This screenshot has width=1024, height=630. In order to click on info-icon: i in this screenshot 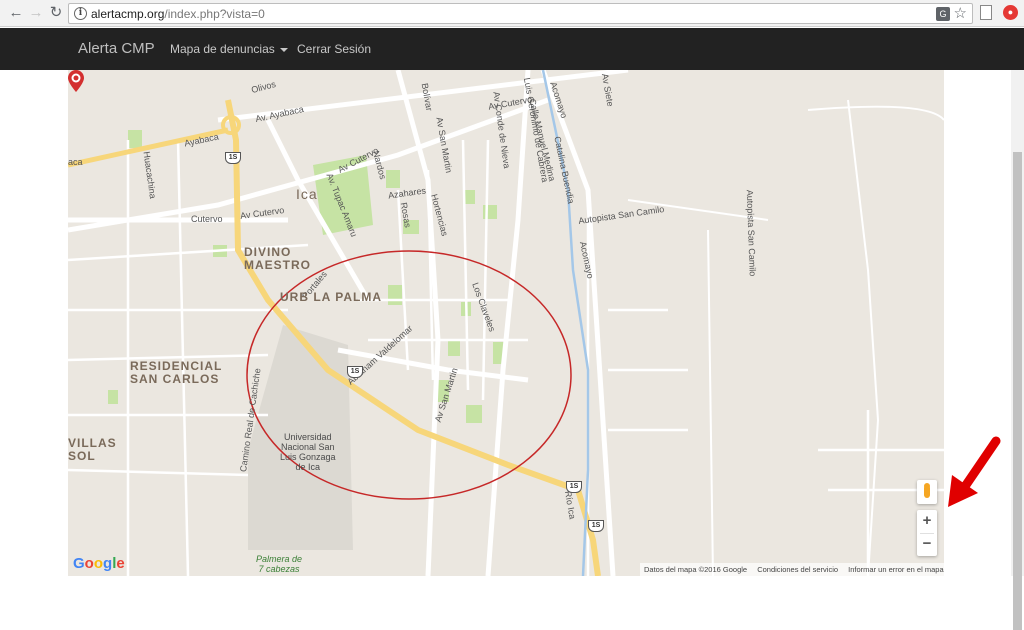, I will do `click(80, 13)`.